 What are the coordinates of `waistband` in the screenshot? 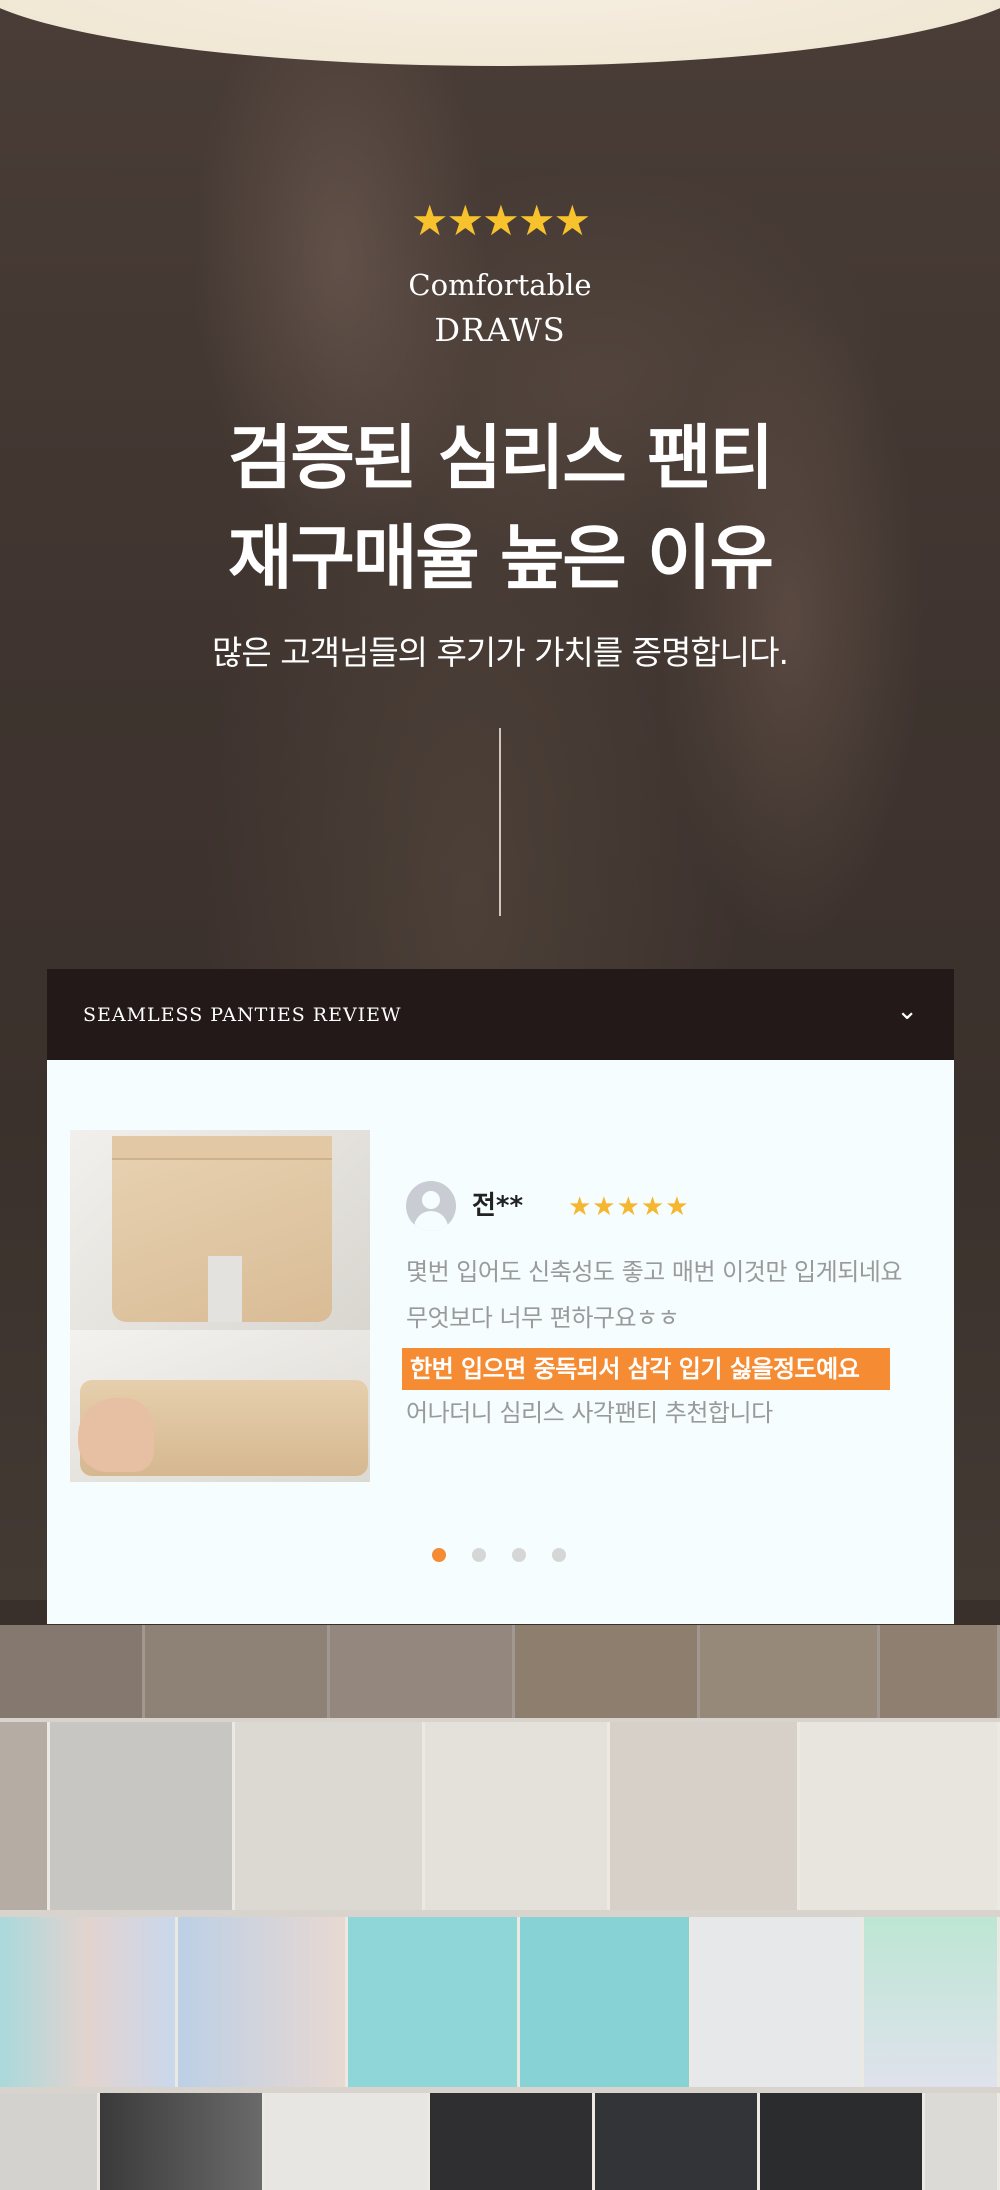 It's located at (222, 1148).